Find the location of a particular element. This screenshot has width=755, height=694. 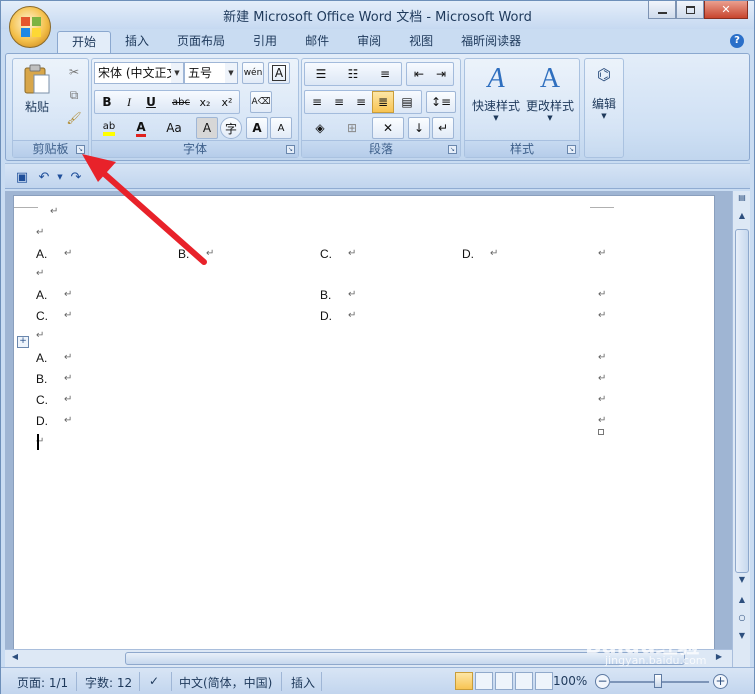

language-status: 中文(简体，中国) is located at coordinates (225, 682).